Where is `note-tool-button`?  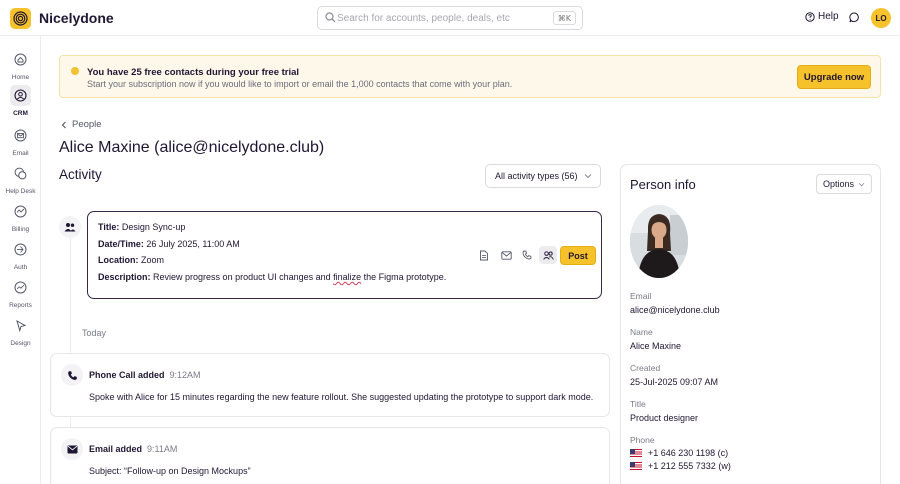
note-tool-button is located at coordinates (484, 255).